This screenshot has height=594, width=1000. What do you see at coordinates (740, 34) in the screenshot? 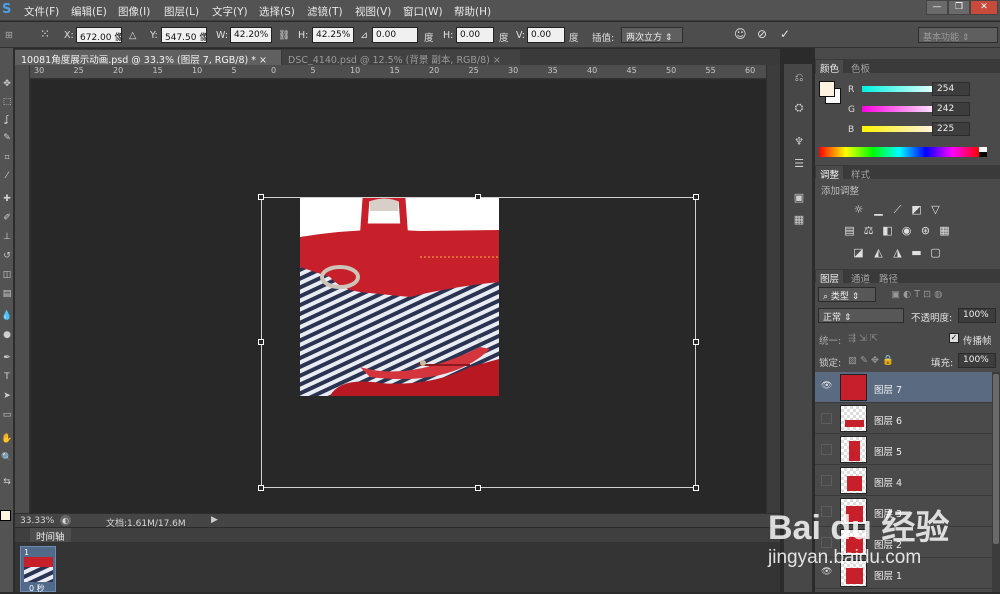
I see `warp-icon: ☺` at bounding box center [740, 34].